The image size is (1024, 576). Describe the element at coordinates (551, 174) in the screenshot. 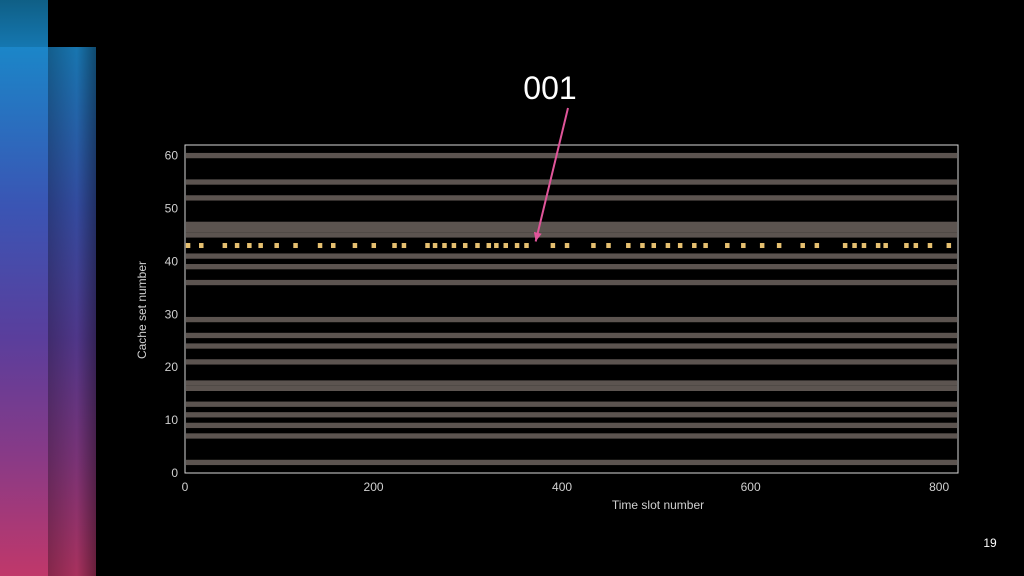

I see `annotation-arrow` at that location.